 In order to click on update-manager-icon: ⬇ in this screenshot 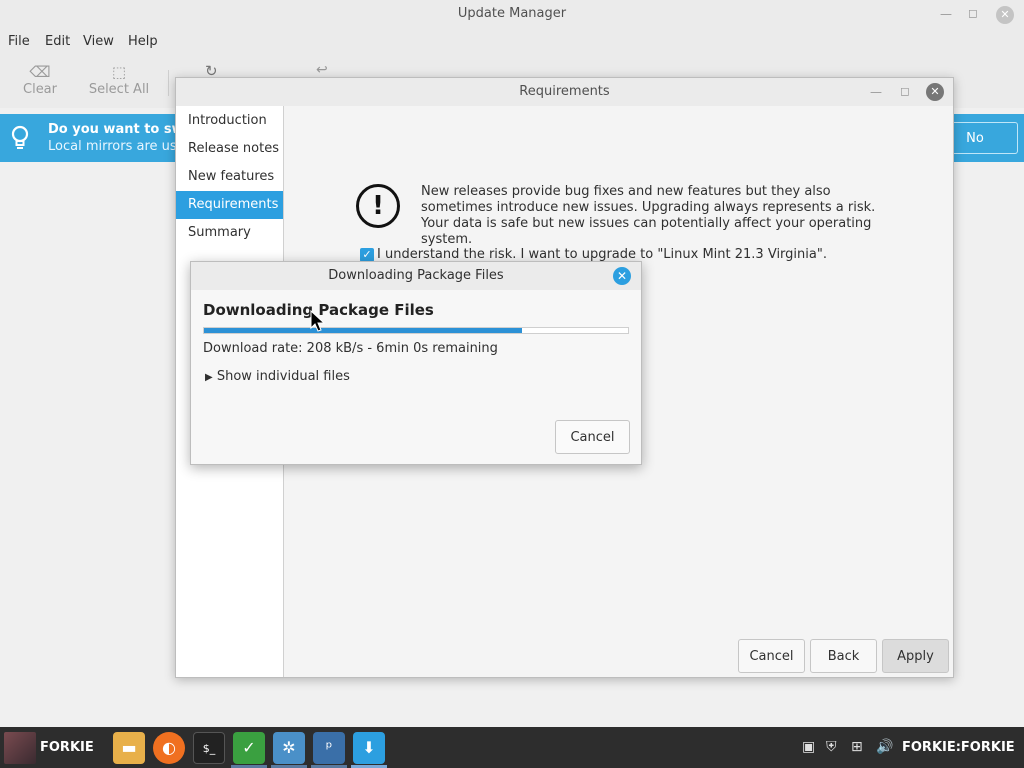, I will do `click(369, 748)`.